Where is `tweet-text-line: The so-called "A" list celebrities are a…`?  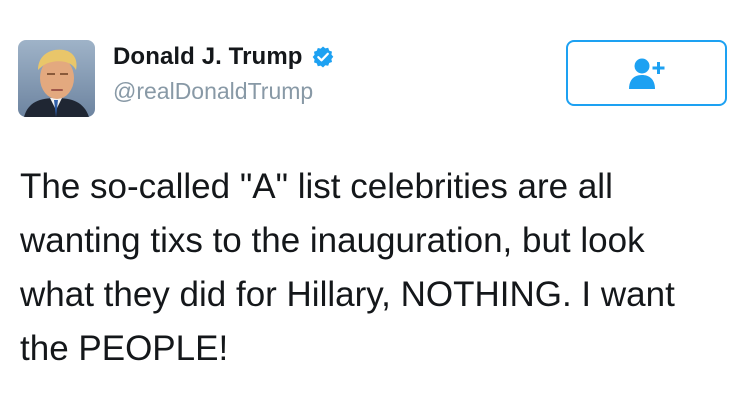
tweet-text-line: The so-called "A" list celebrities are a… is located at coordinates (316, 186).